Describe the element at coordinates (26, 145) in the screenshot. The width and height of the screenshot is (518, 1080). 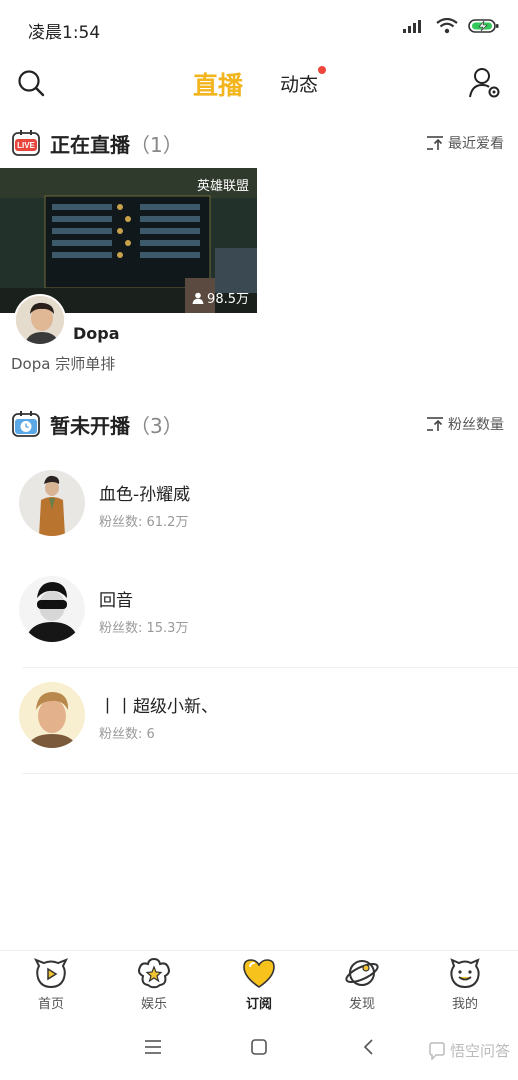
I see `svg-text: LIVE` at that location.